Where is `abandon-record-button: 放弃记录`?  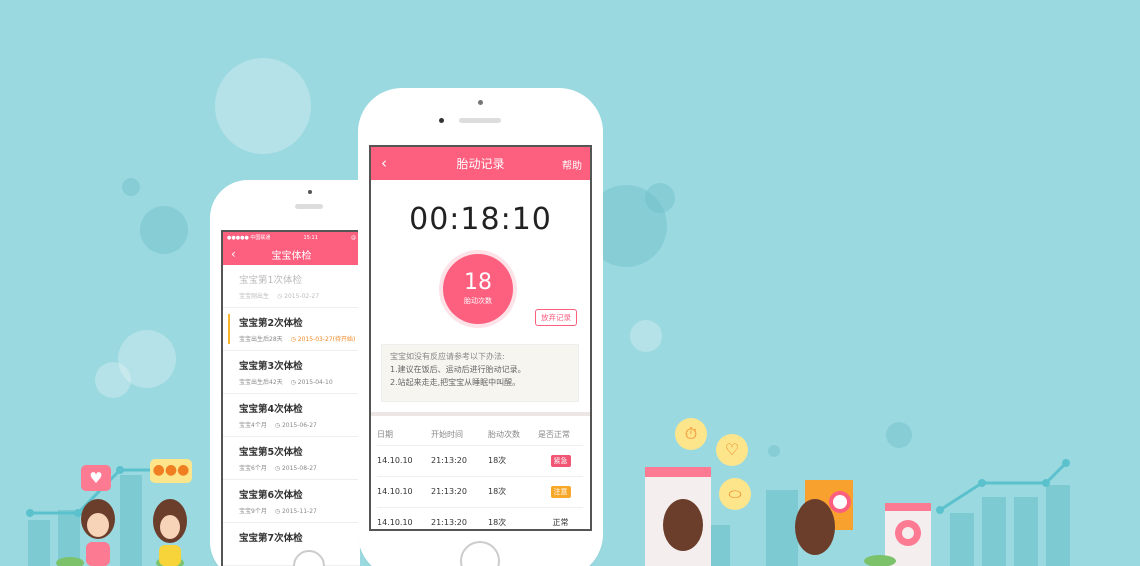 abandon-record-button: 放弃记录 is located at coordinates (556, 317).